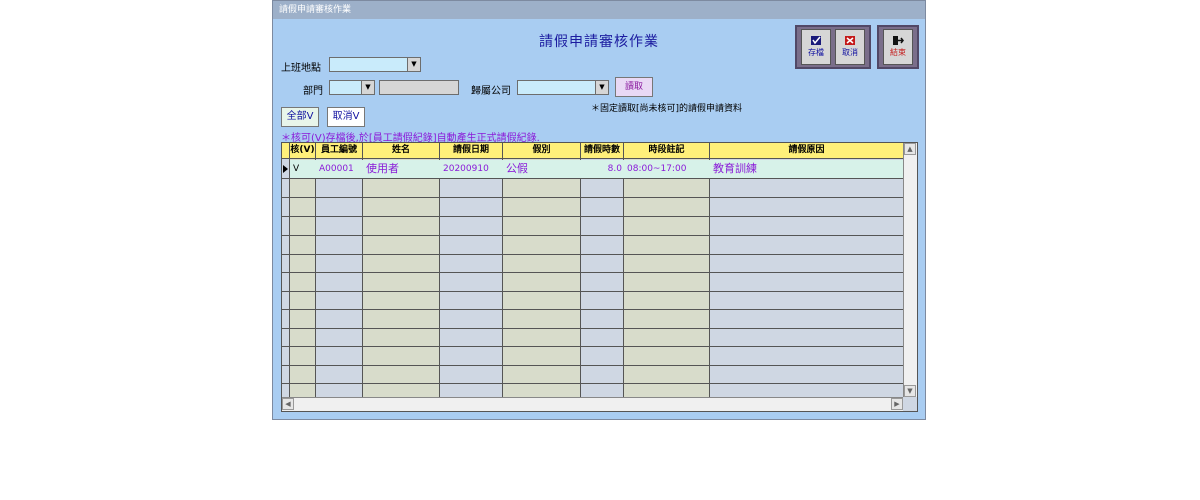  I want to click on exit-group: 結束, so click(898, 47).